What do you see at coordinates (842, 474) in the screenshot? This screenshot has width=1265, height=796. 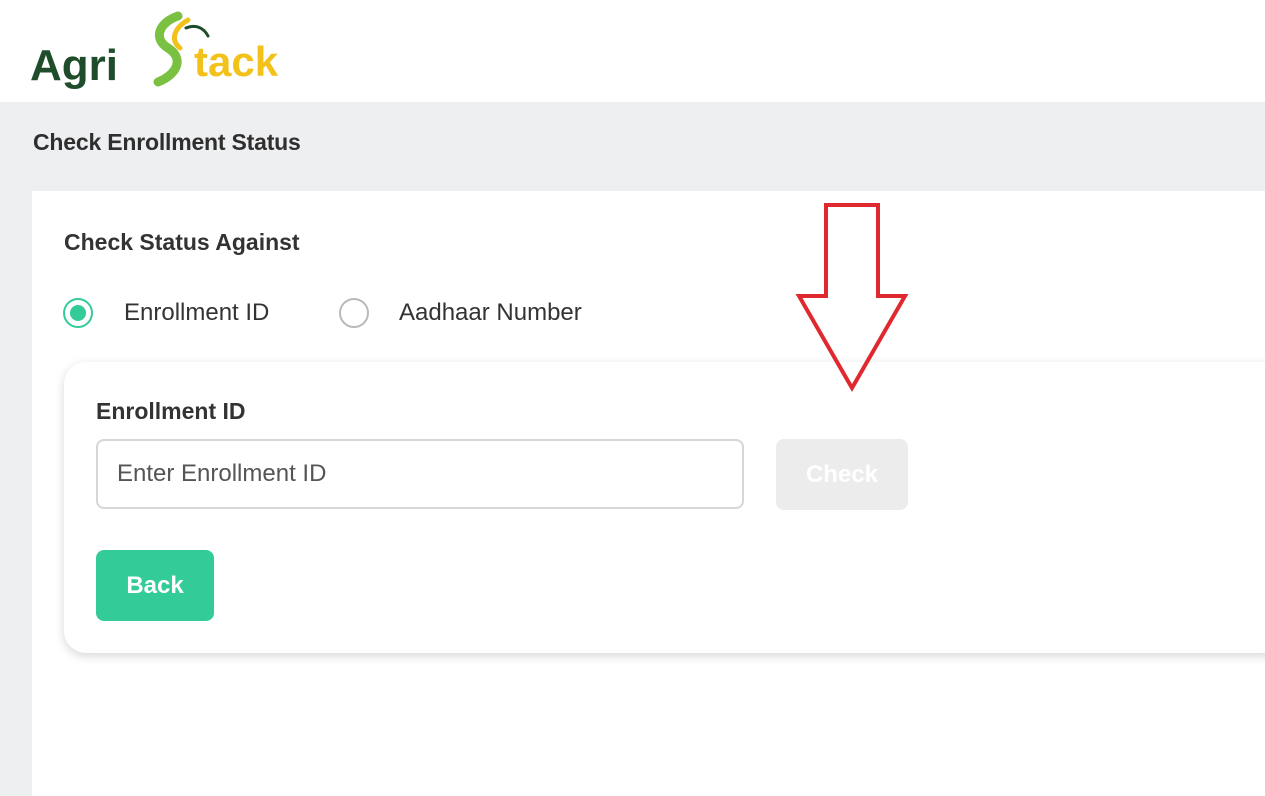 I see `check-button: Check` at bounding box center [842, 474].